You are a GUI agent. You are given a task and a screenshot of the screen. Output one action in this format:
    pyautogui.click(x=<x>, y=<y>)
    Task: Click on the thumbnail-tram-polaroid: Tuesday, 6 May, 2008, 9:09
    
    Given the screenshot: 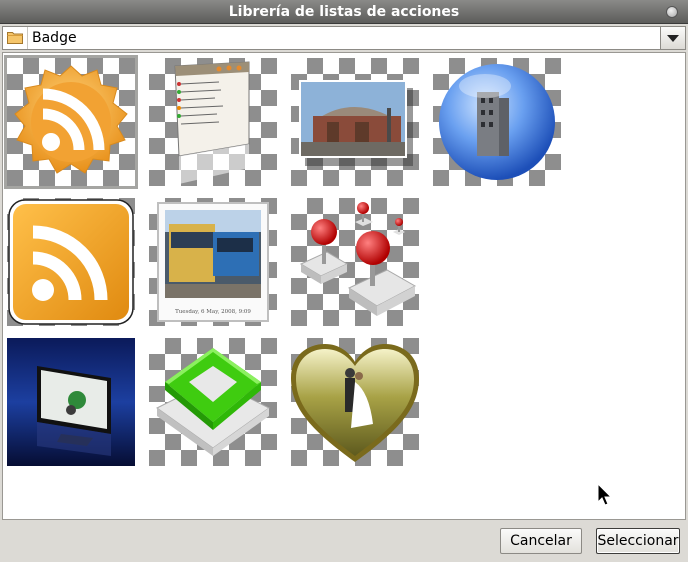 What is the action you would take?
    pyautogui.click(x=213, y=262)
    